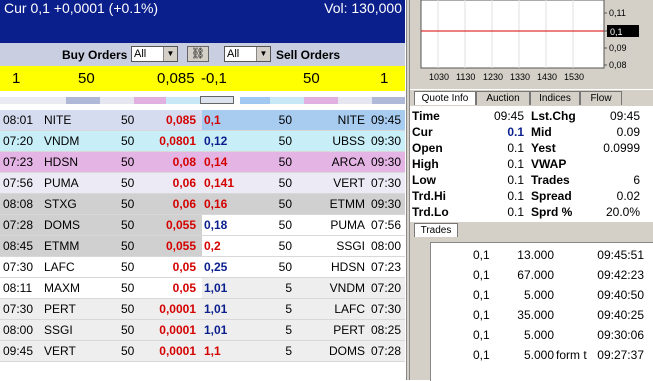 The height and width of the screenshot is (381, 653). What do you see at coordinates (308, 55) in the screenshot?
I see `sell-orders-label: Sell Orders` at bounding box center [308, 55].